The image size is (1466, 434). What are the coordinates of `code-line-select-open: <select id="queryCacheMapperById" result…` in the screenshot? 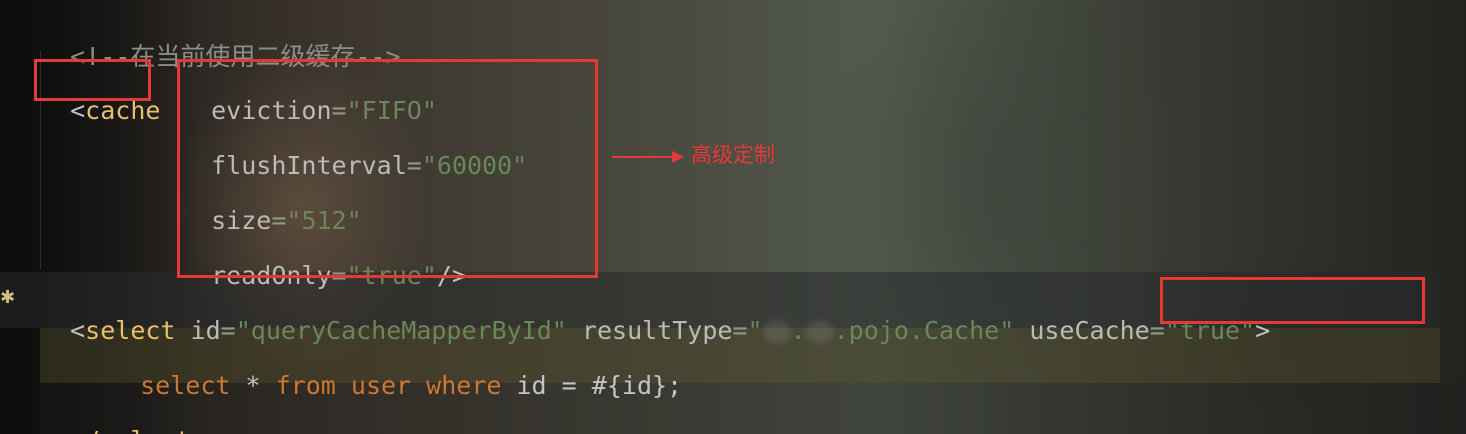 It's located at (655, 315).